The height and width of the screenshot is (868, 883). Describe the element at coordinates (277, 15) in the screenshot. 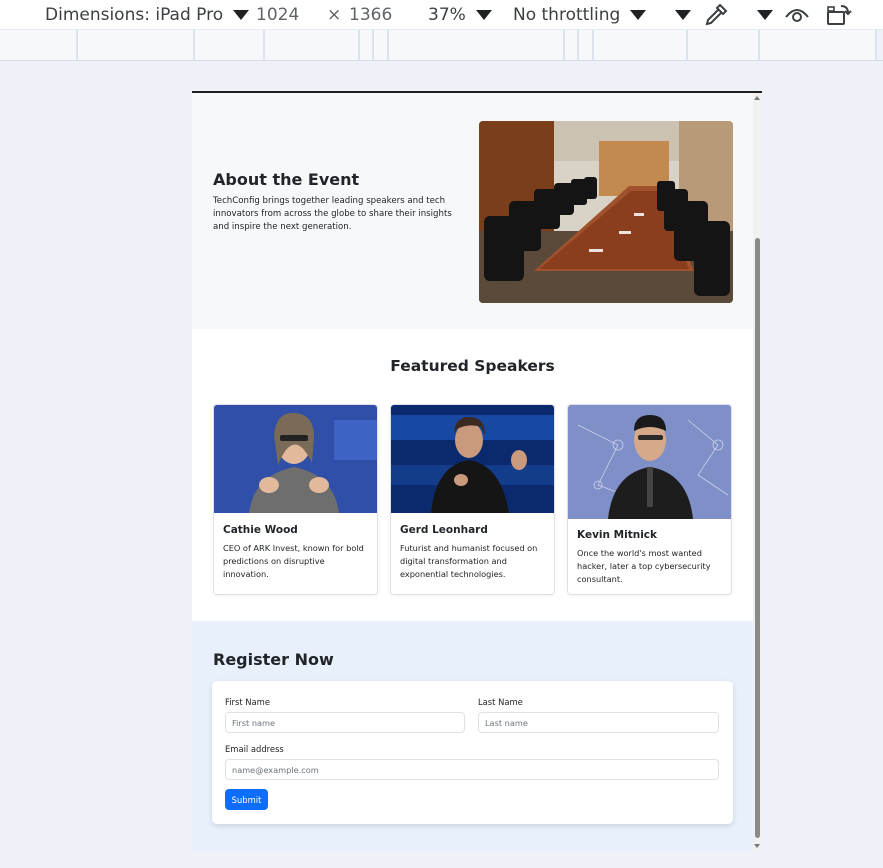

I see `width-input: 1024` at that location.